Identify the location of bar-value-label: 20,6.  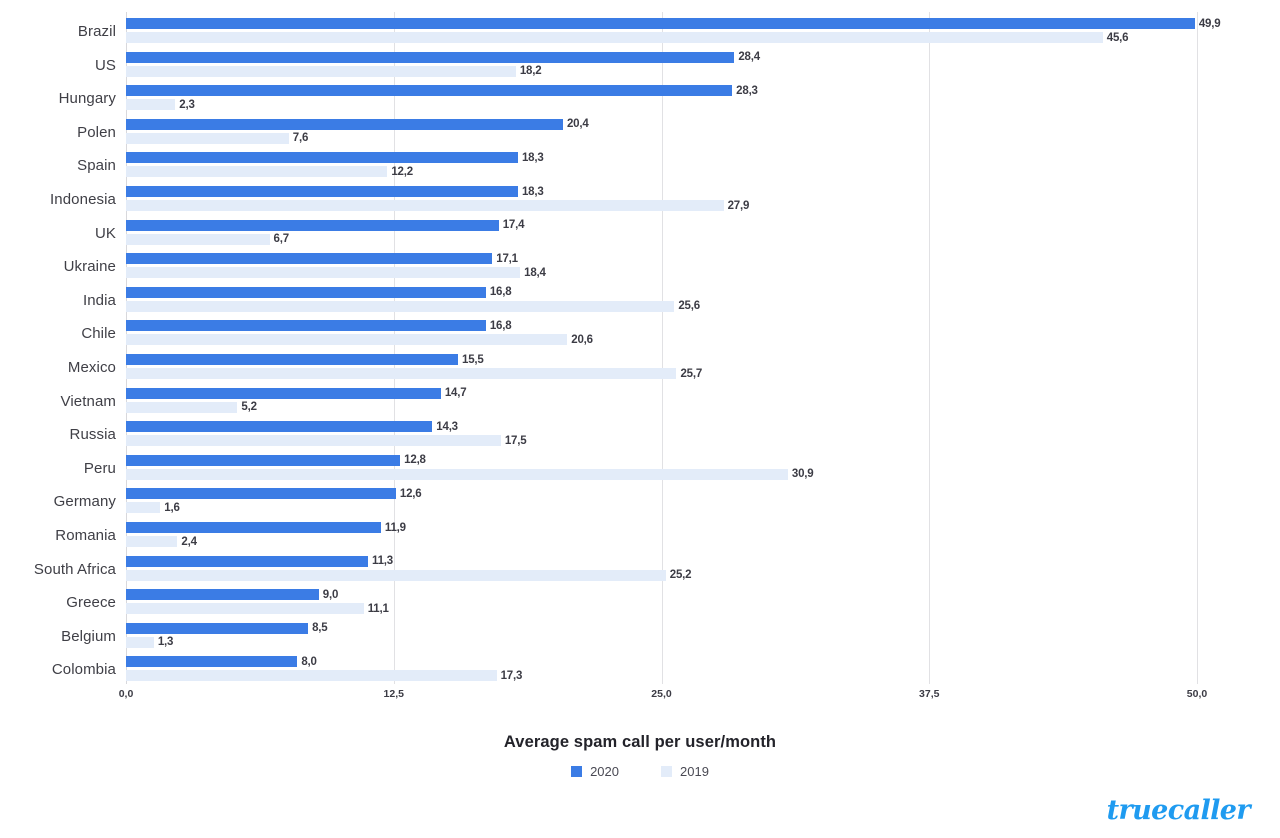
(582, 339).